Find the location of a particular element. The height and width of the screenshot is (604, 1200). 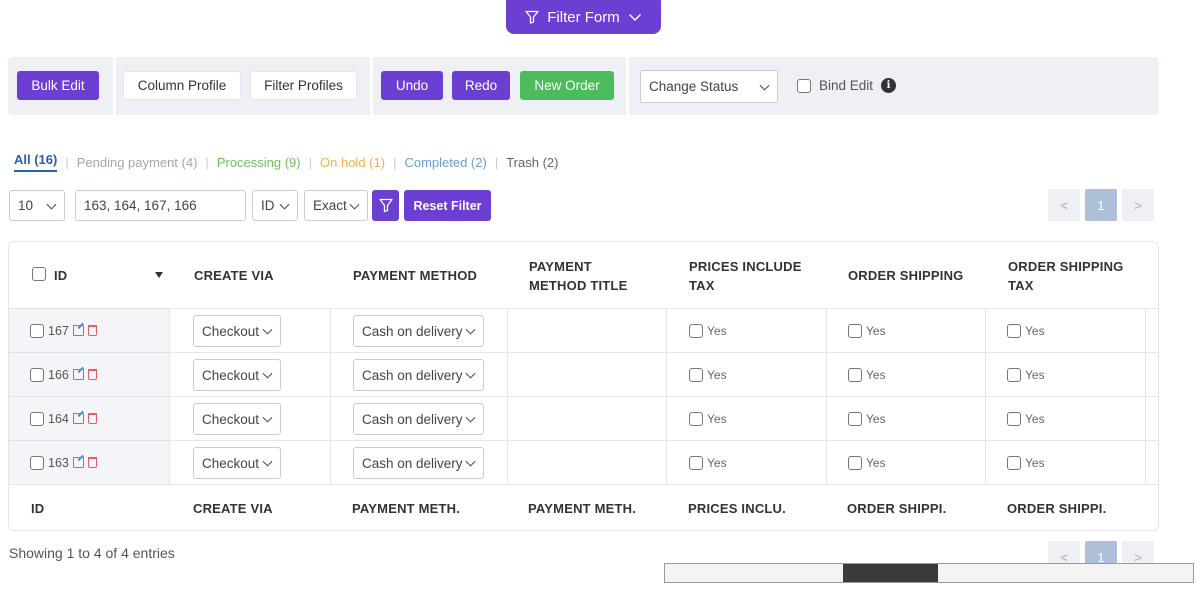

footer-order-shipping: ORDER SHIPPI. is located at coordinates (897, 508).